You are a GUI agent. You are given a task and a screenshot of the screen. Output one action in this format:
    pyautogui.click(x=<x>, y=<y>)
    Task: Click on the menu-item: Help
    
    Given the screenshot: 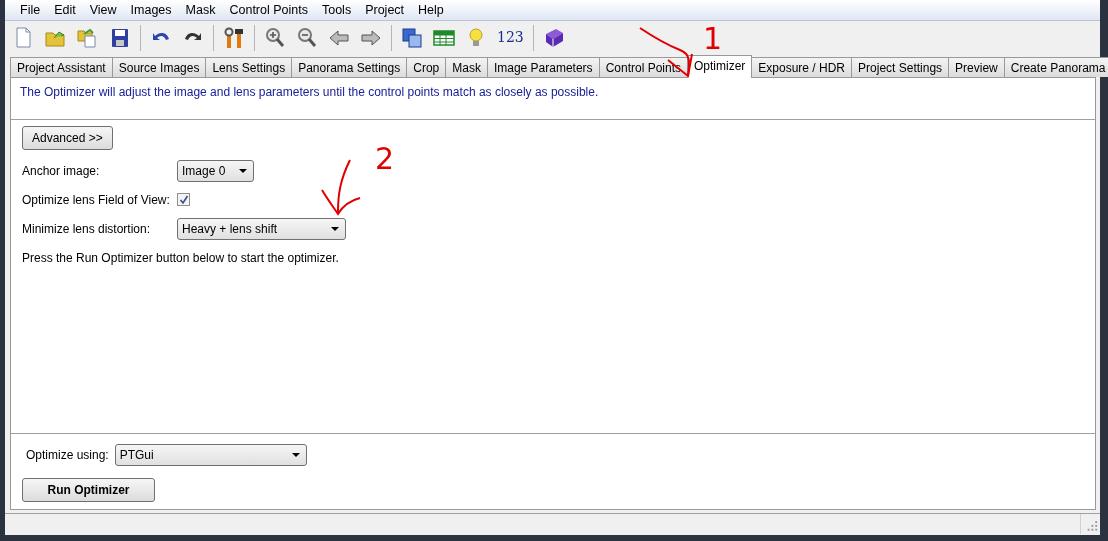 What is the action you would take?
    pyautogui.click(x=431, y=10)
    